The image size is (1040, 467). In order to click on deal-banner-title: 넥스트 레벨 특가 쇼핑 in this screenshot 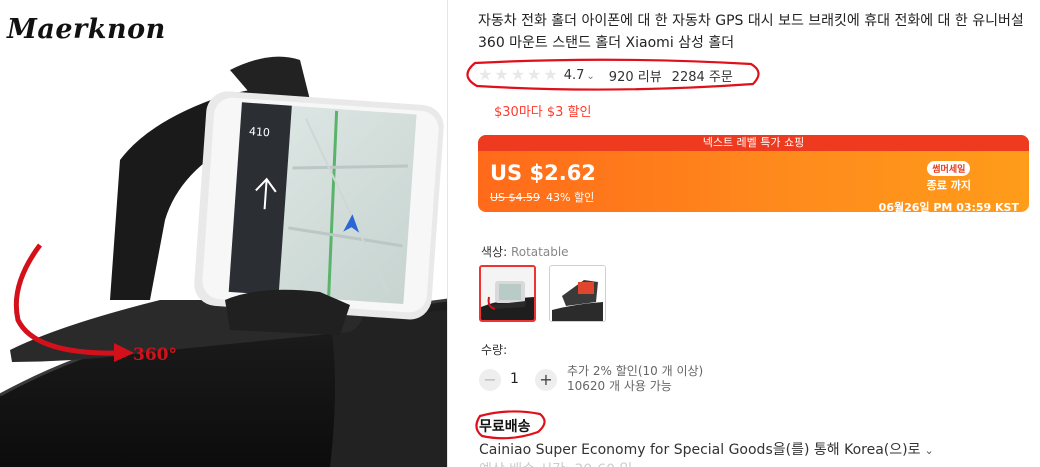, I will do `click(753, 143)`.